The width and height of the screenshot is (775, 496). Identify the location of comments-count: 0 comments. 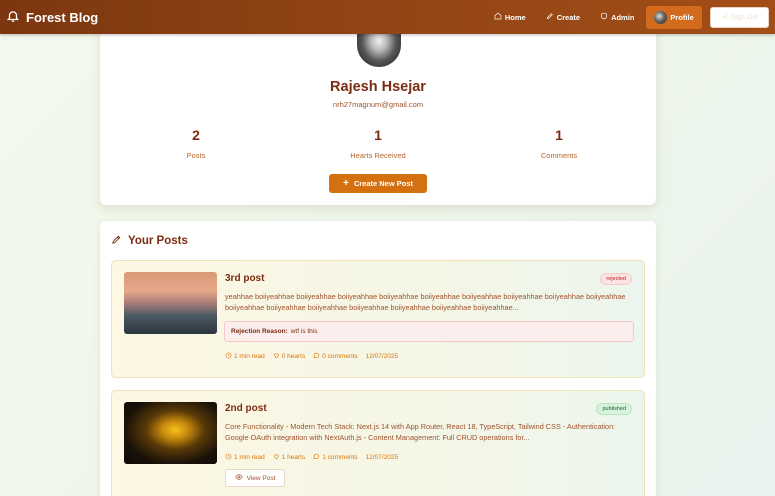
(335, 356).